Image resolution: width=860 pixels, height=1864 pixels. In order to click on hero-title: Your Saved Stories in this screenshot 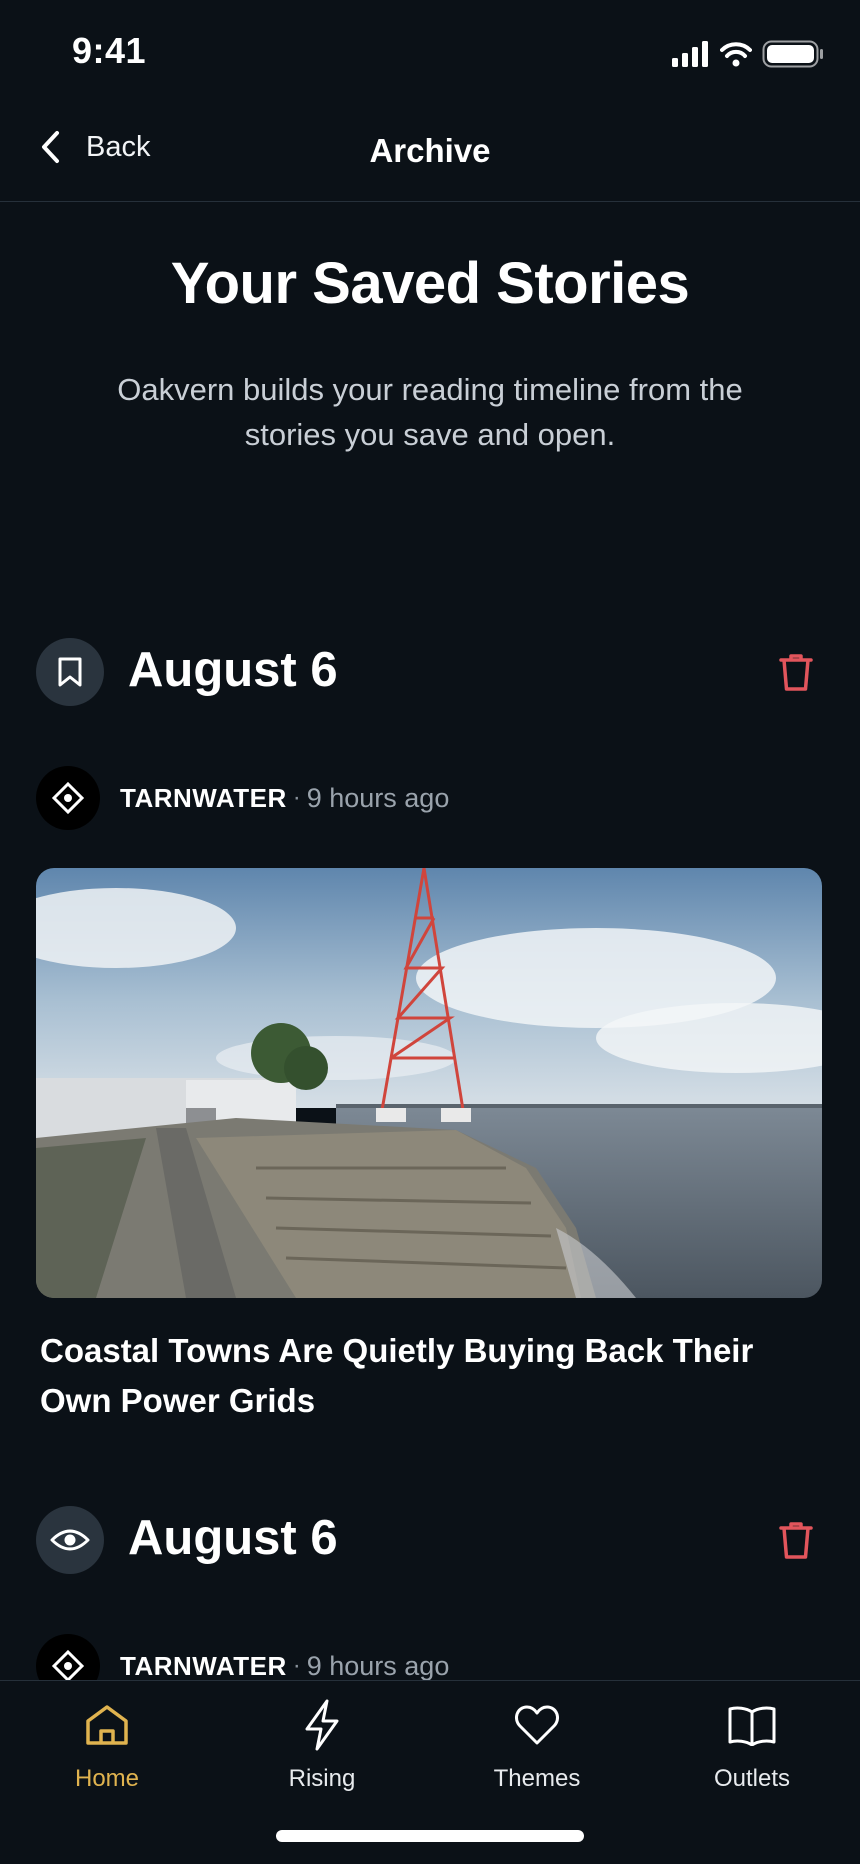, I will do `click(430, 283)`.